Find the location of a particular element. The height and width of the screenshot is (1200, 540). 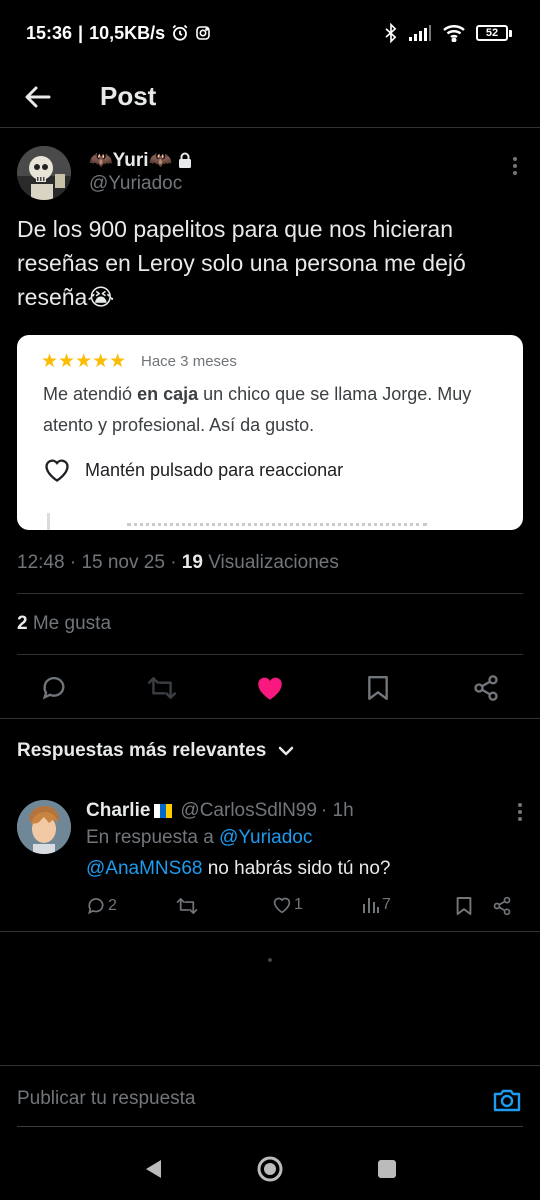

replies-sort-label: Respuestas más relevantes is located at coordinates (142, 750).